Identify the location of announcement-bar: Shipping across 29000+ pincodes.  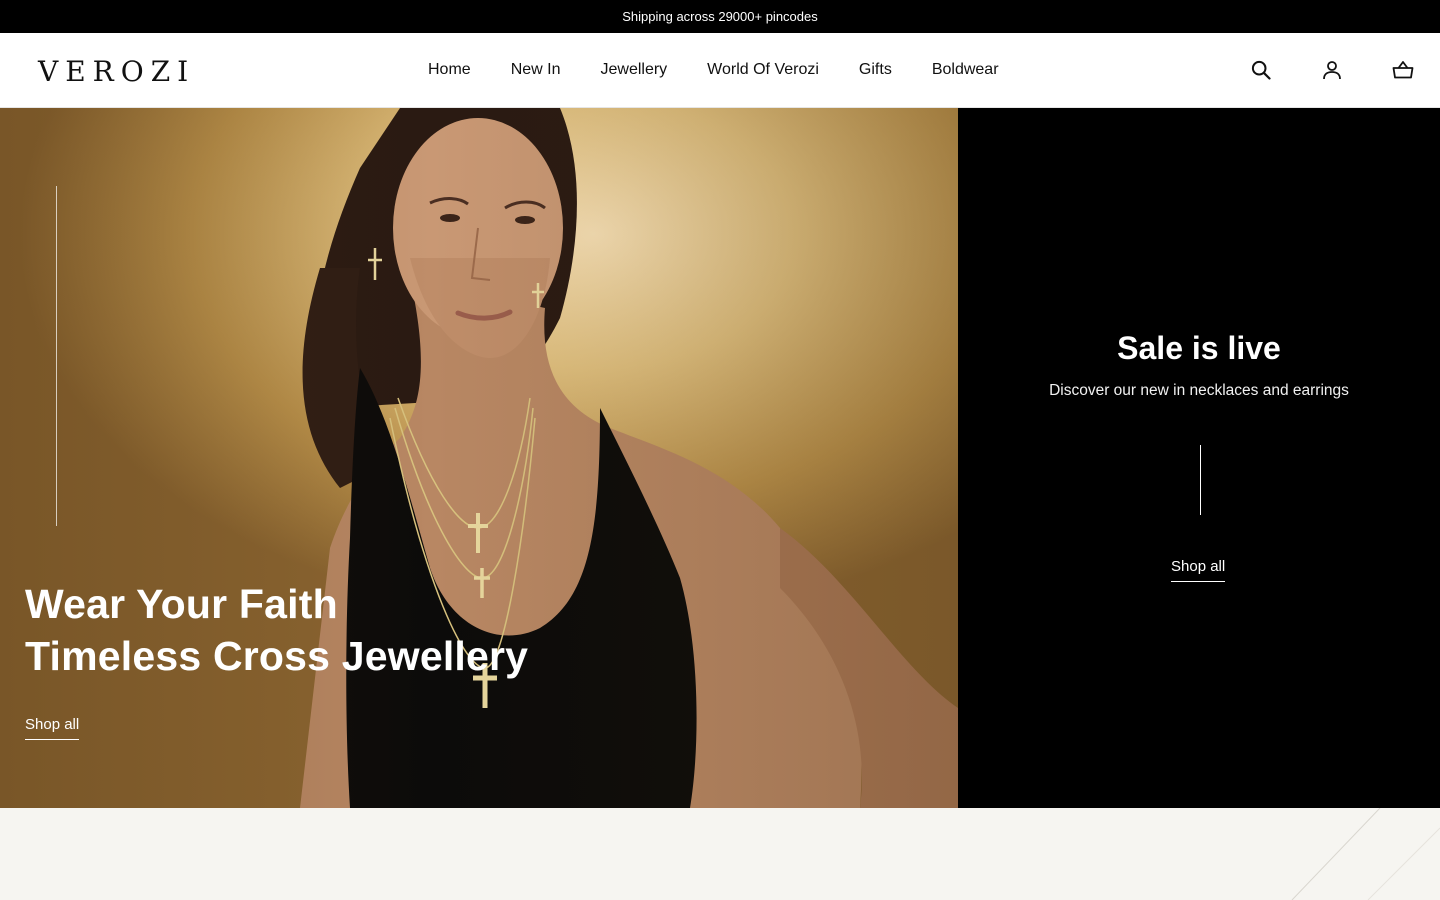
(720, 16).